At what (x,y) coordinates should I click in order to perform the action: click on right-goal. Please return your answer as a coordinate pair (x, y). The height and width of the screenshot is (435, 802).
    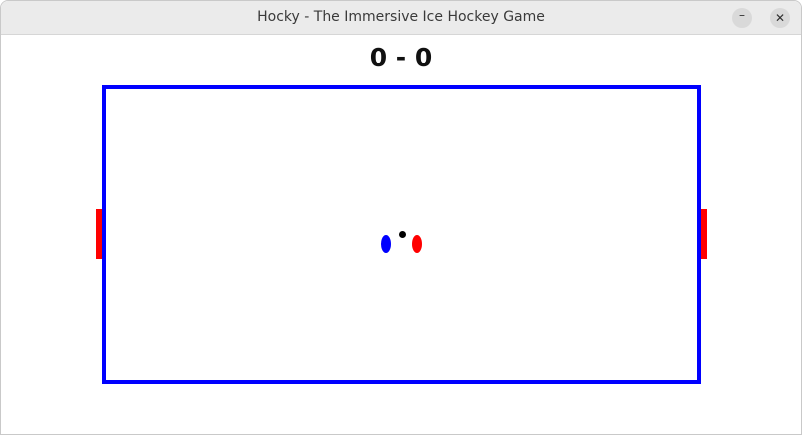
    Looking at the image, I should click on (704, 234).